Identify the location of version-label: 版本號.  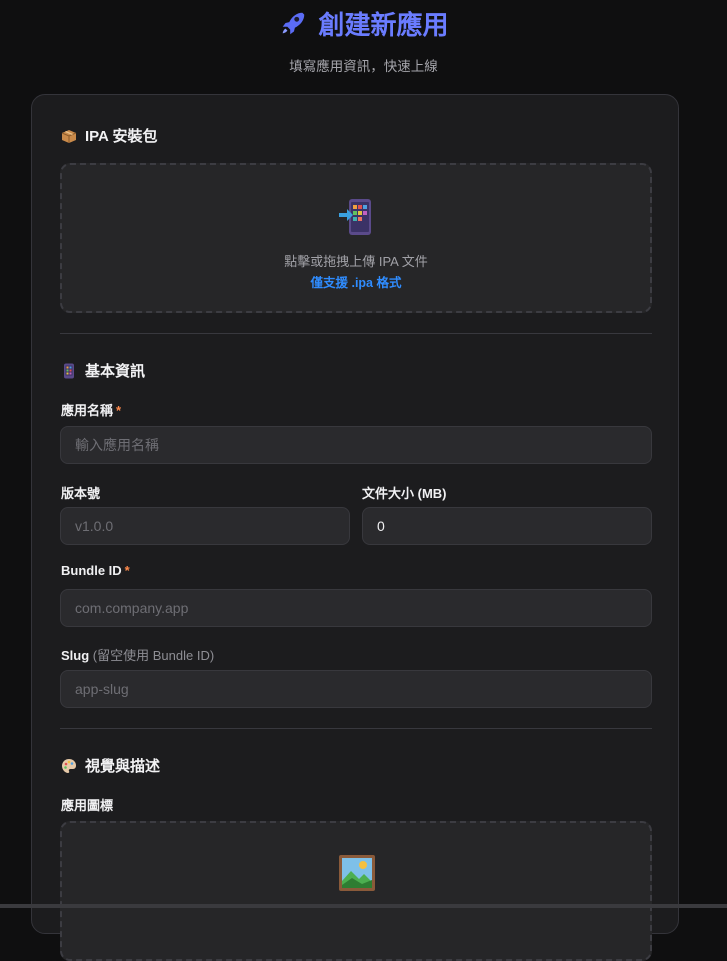
(81, 493).